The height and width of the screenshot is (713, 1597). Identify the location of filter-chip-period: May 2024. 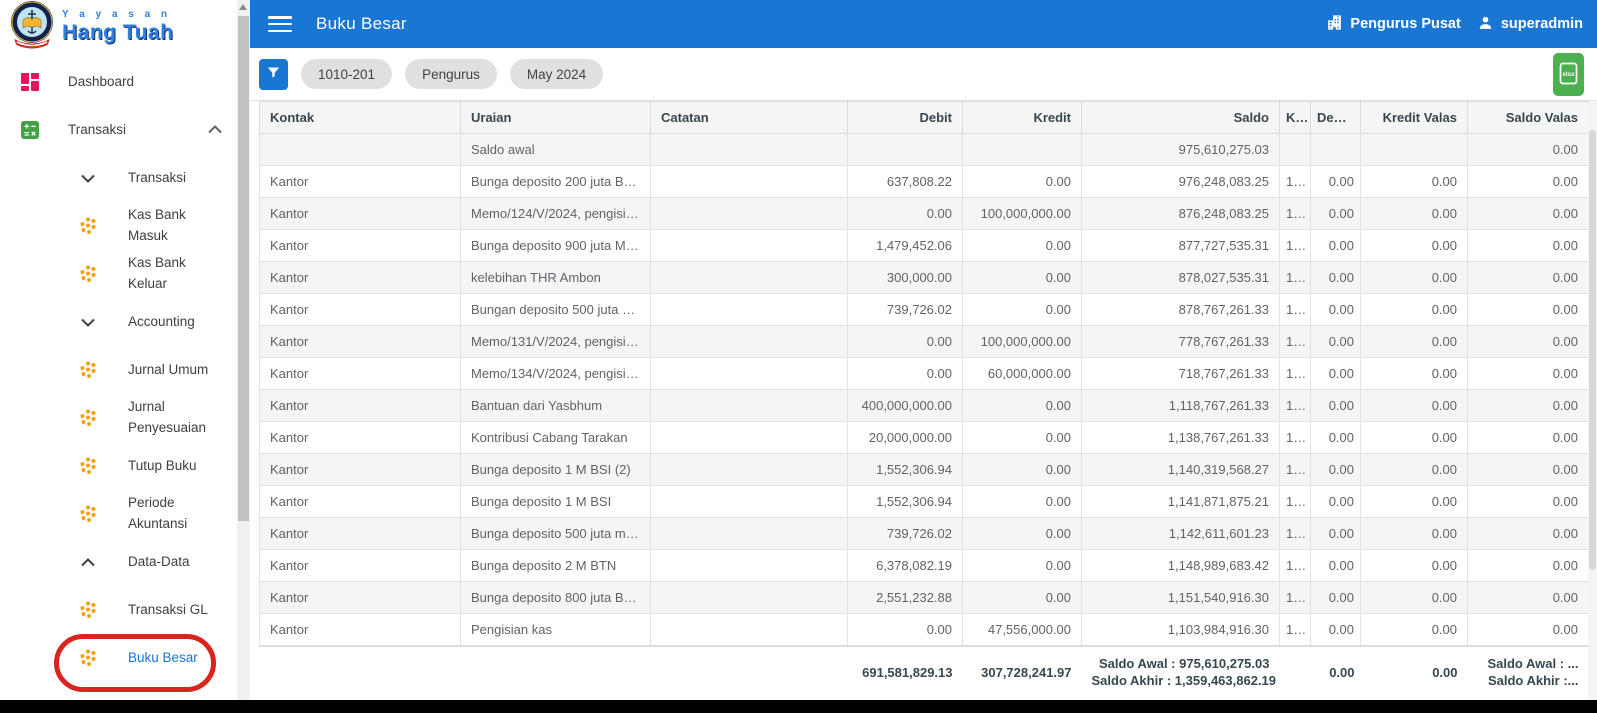
(556, 74).